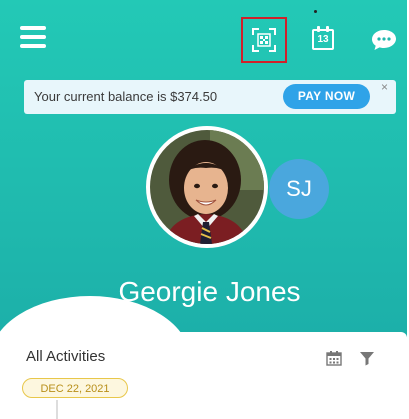 The image size is (409, 419). What do you see at coordinates (299, 189) in the screenshot?
I see `secondary-avatar-initials: SJ` at bounding box center [299, 189].